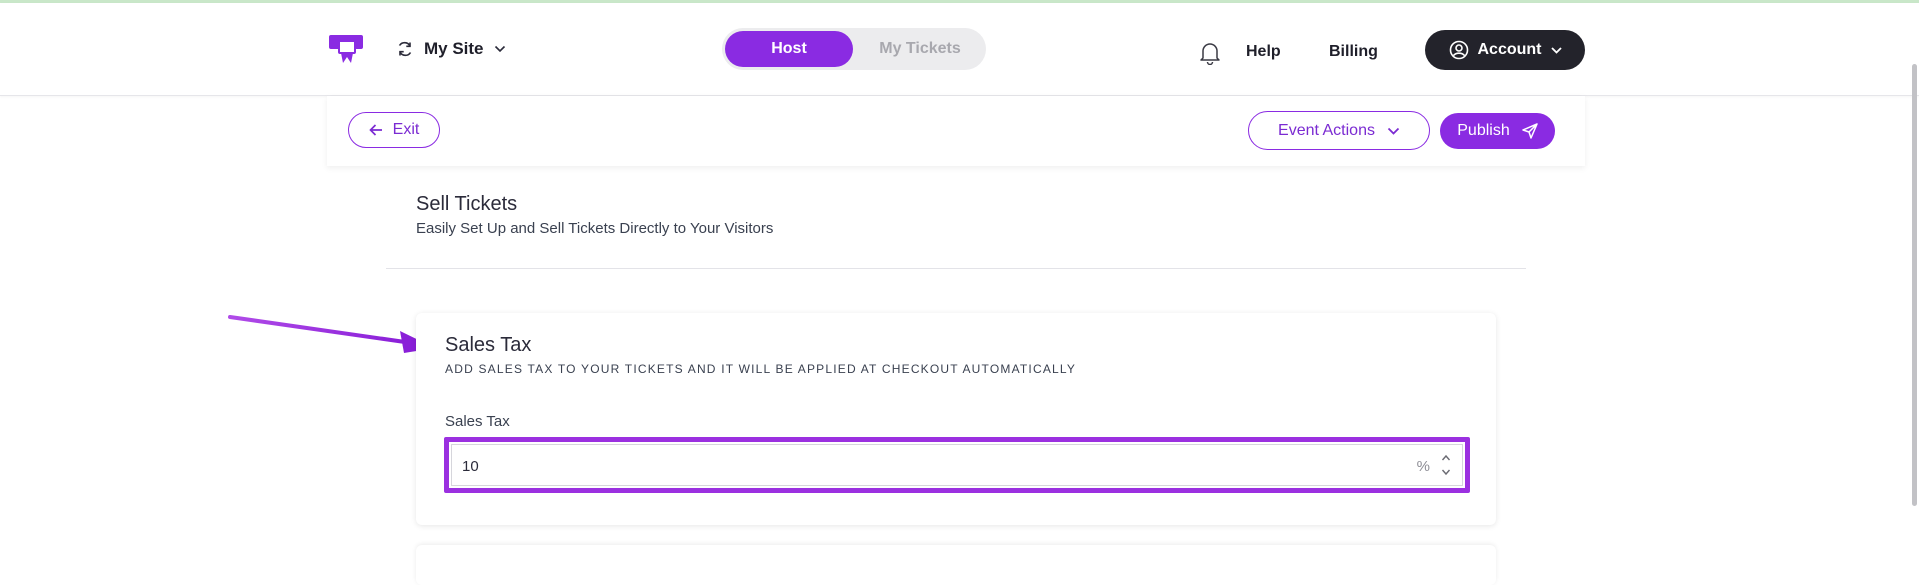 The image size is (1919, 585). What do you see at coordinates (467, 204) in the screenshot?
I see `section-title: Sell Tickets` at bounding box center [467, 204].